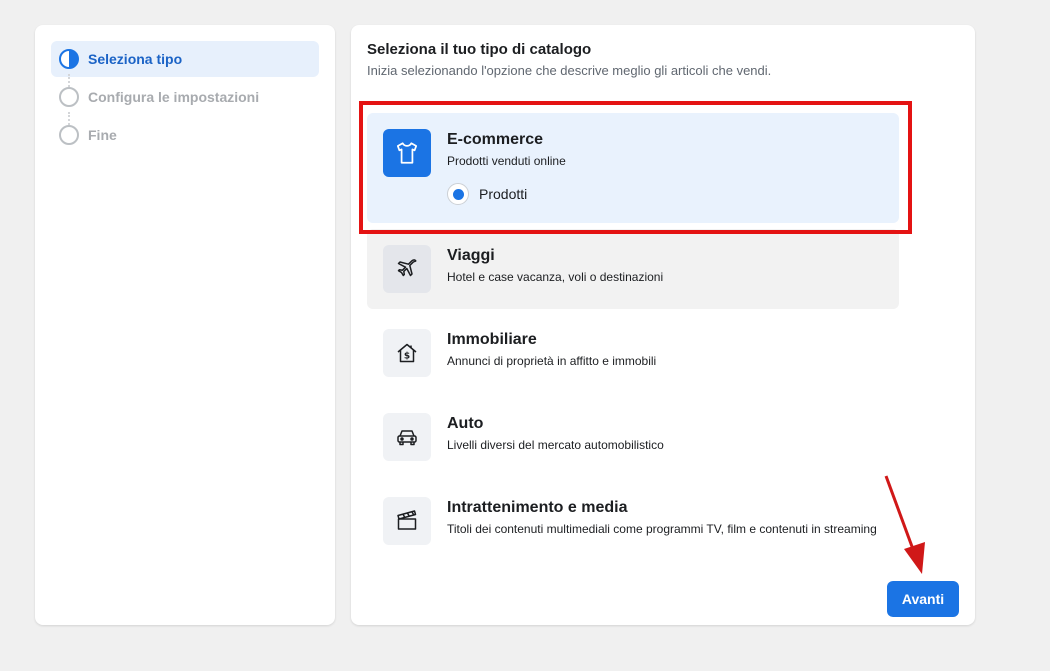  I want to click on airplane-icon, so click(407, 269).